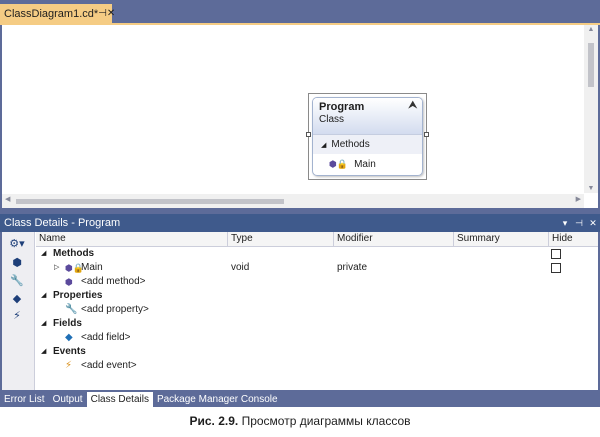 The width and height of the screenshot is (600, 437). What do you see at coordinates (591, 109) in the screenshot?
I see `vertical-scrollbar: ▲ ▼` at bounding box center [591, 109].